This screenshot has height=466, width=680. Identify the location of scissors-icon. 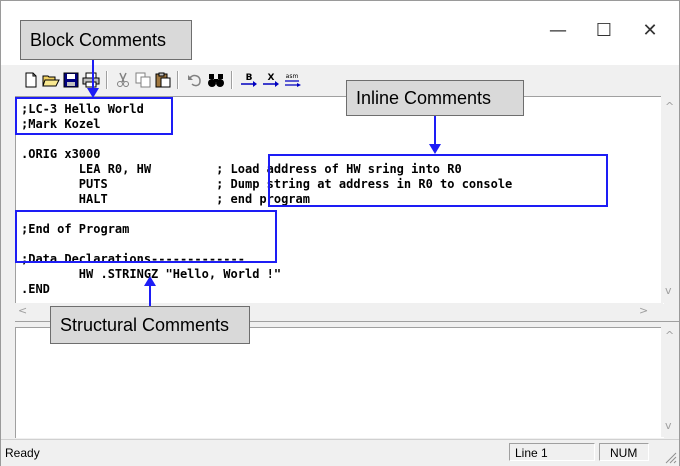
(123, 79).